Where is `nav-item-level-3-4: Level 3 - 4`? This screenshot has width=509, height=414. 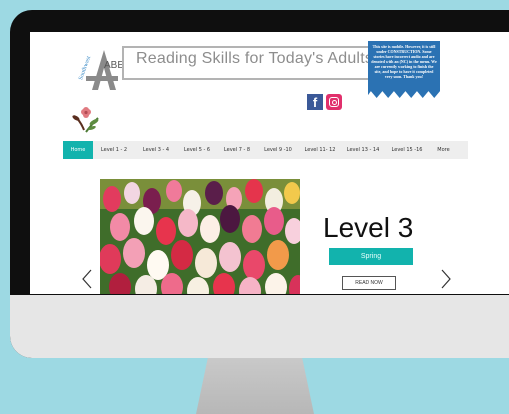
nav-item-level-3-4: Level 3 - 4 is located at coordinates (156, 150).